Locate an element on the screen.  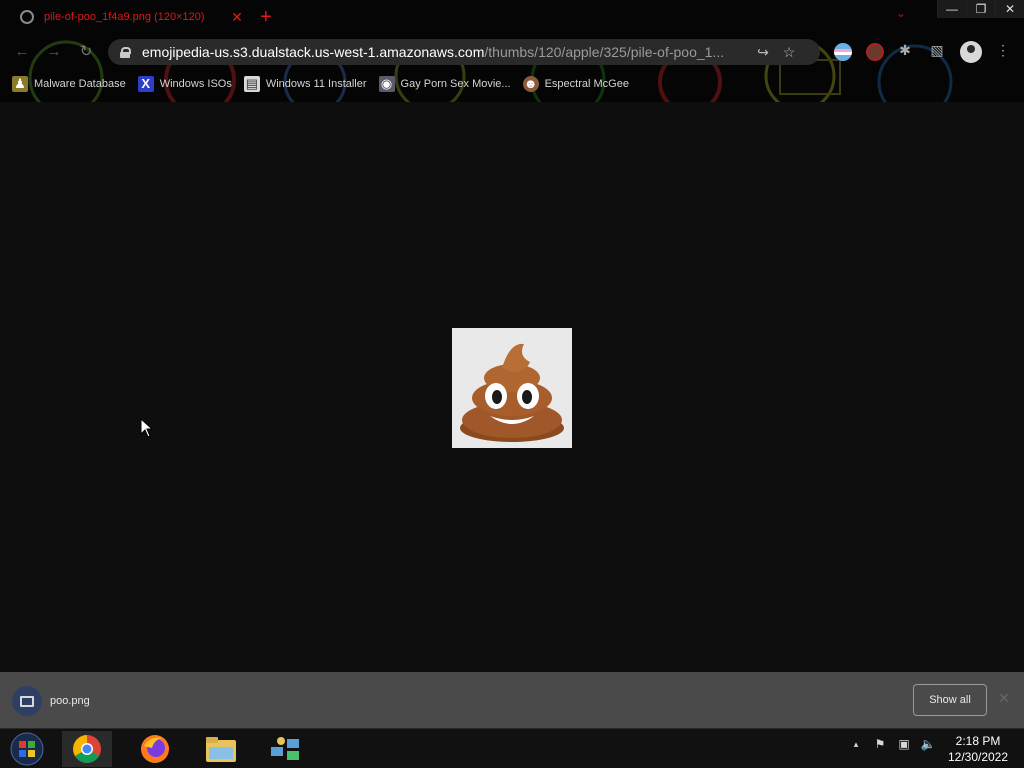
chrome-icon is located at coordinates (87, 749).